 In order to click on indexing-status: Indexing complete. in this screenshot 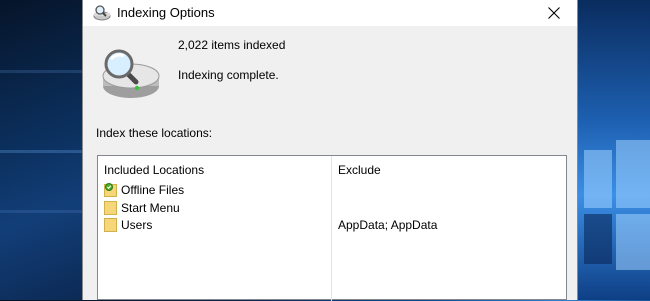, I will do `click(228, 75)`.